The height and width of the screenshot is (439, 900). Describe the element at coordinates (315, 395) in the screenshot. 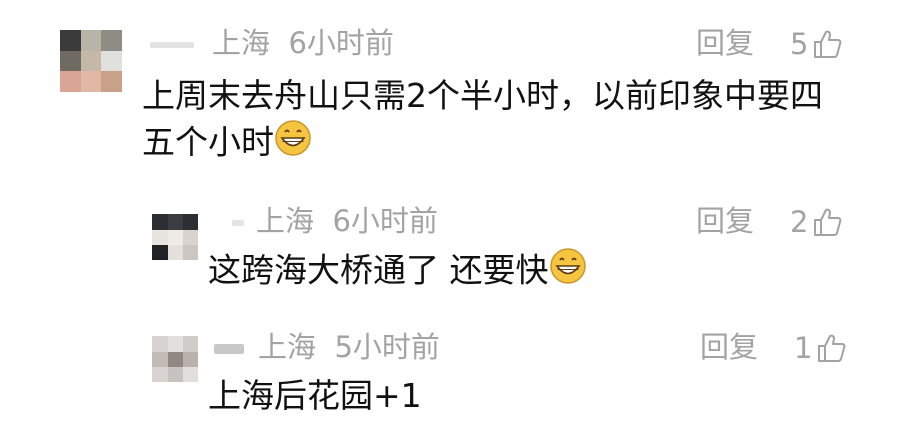

I see `comment-text: 上海后花园+1` at that location.